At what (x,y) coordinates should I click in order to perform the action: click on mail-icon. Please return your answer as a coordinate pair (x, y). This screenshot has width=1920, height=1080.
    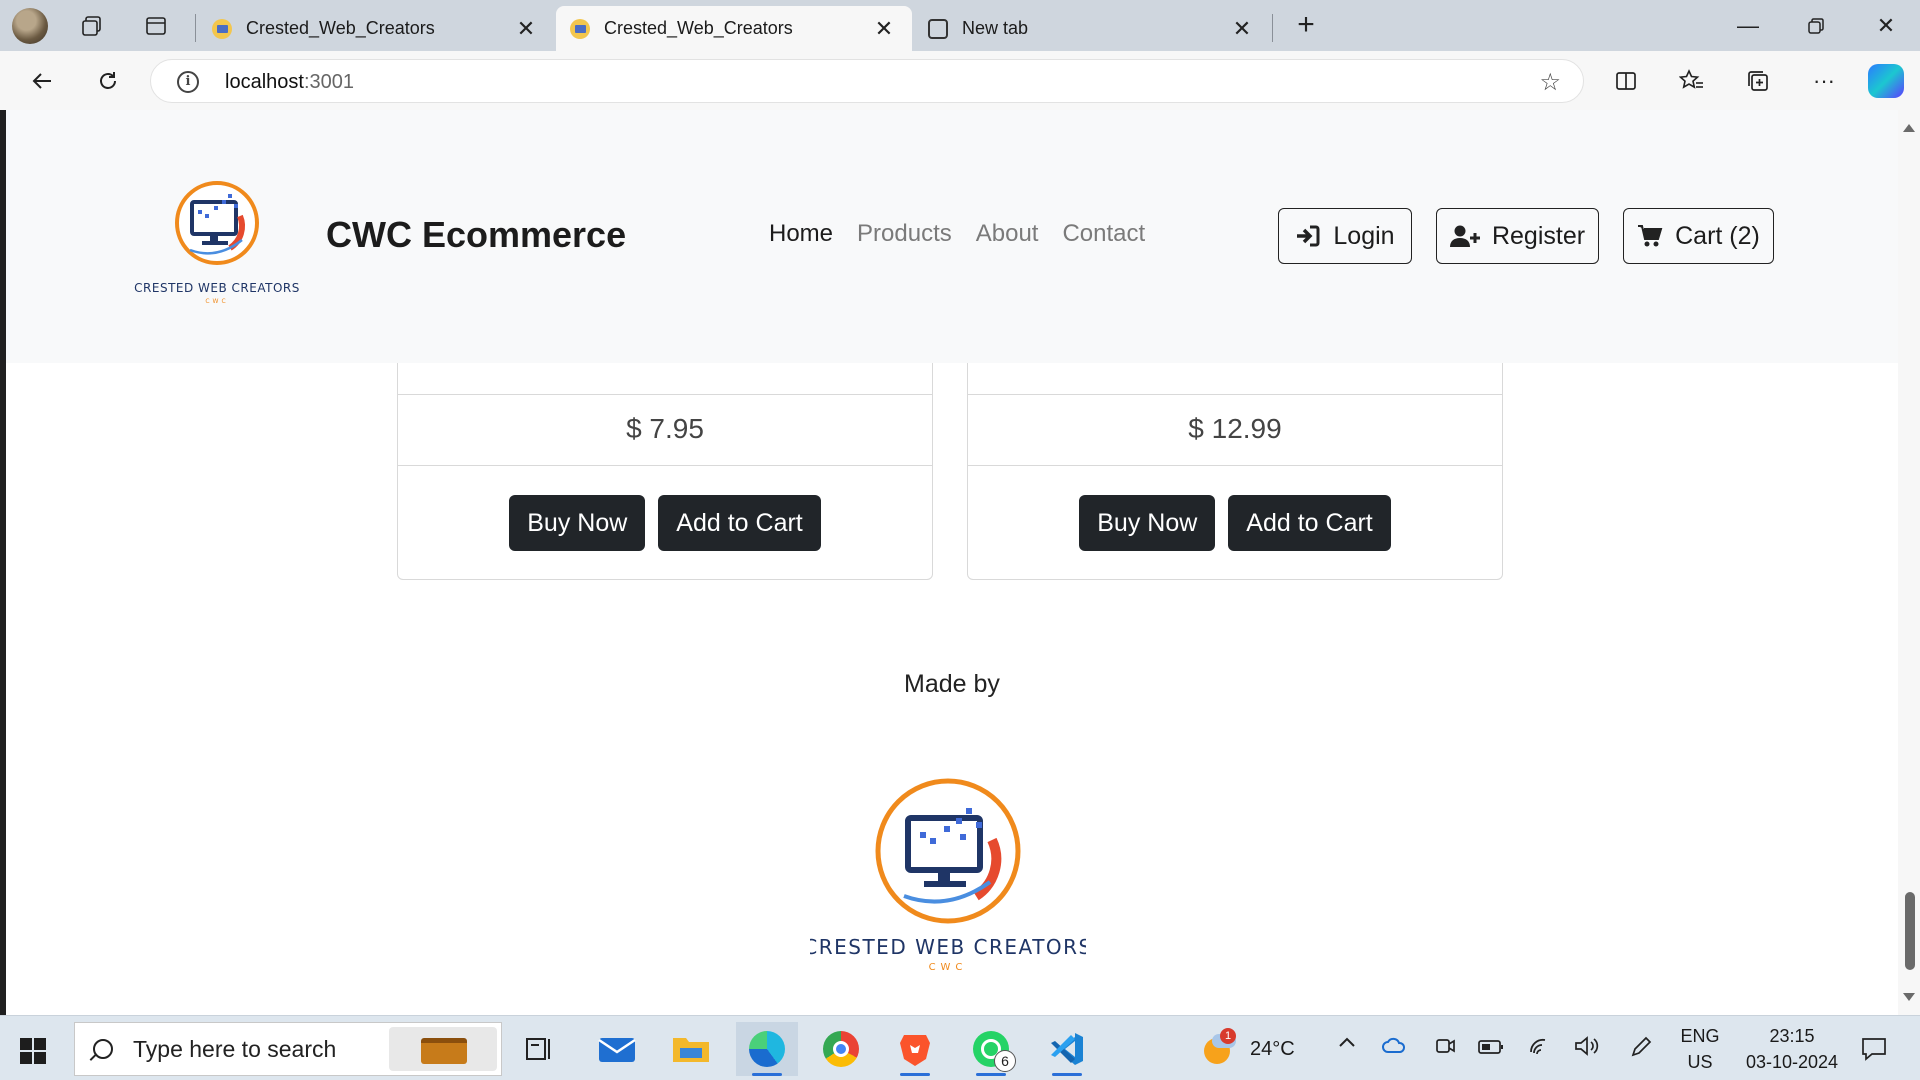
    Looking at the image, I should click on (617, 1049).